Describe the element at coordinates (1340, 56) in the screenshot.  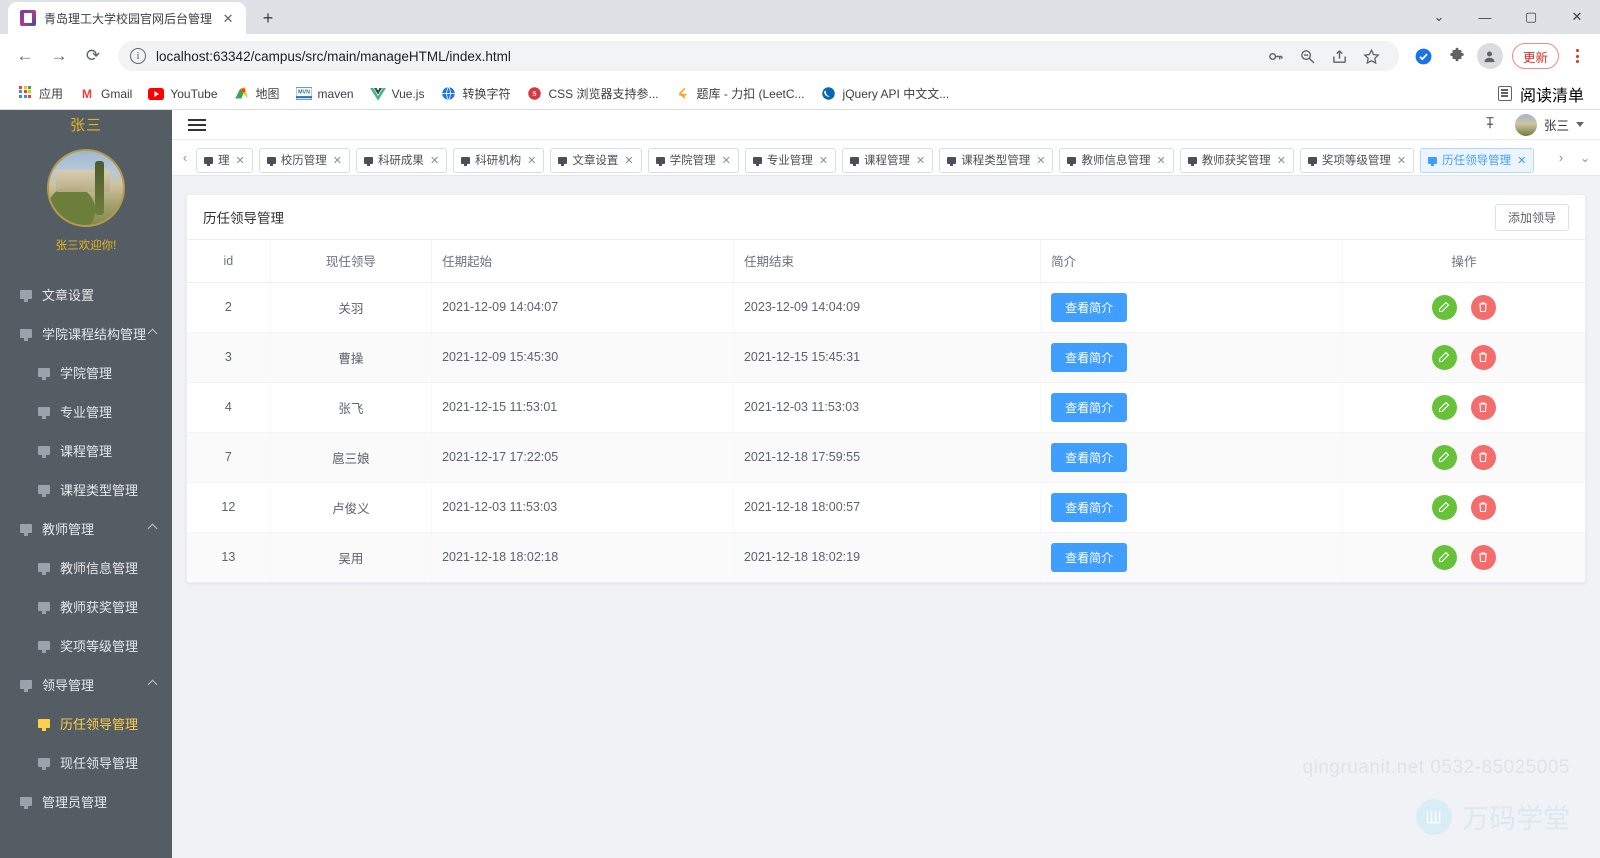
I see `share-icon` at that location.